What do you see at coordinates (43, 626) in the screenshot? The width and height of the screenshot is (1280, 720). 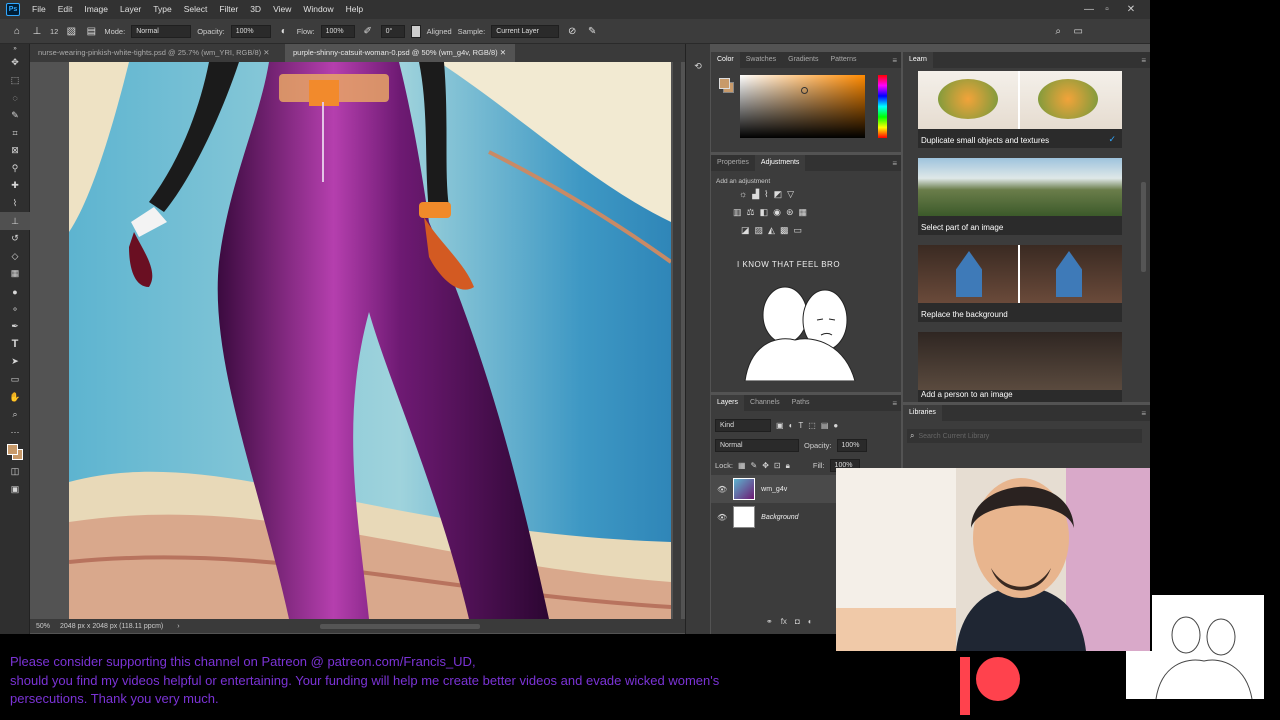 I see `zoom-level: 50%` at bounding box center [43, 626].